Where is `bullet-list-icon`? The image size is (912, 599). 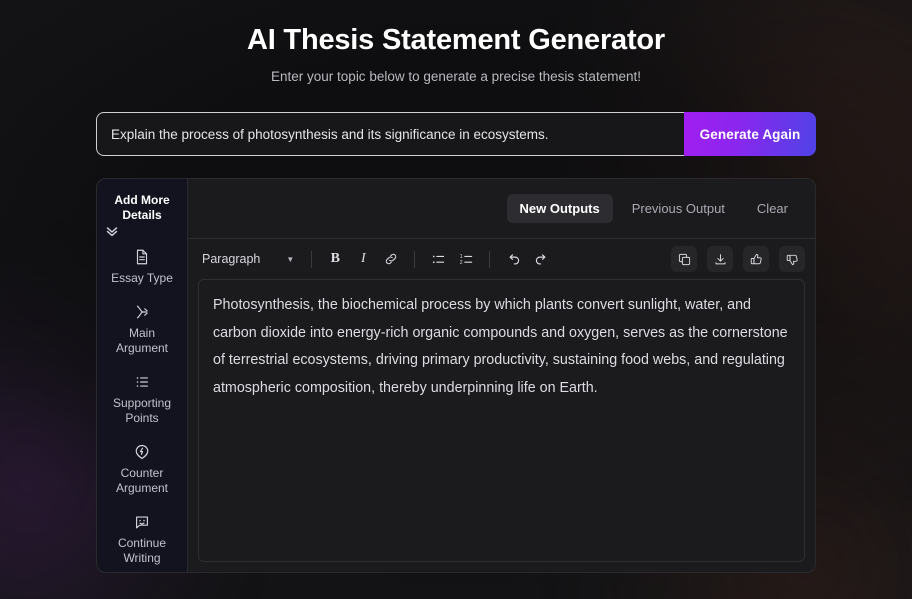
bullet-list-icon is located at coordinates (438, 259).